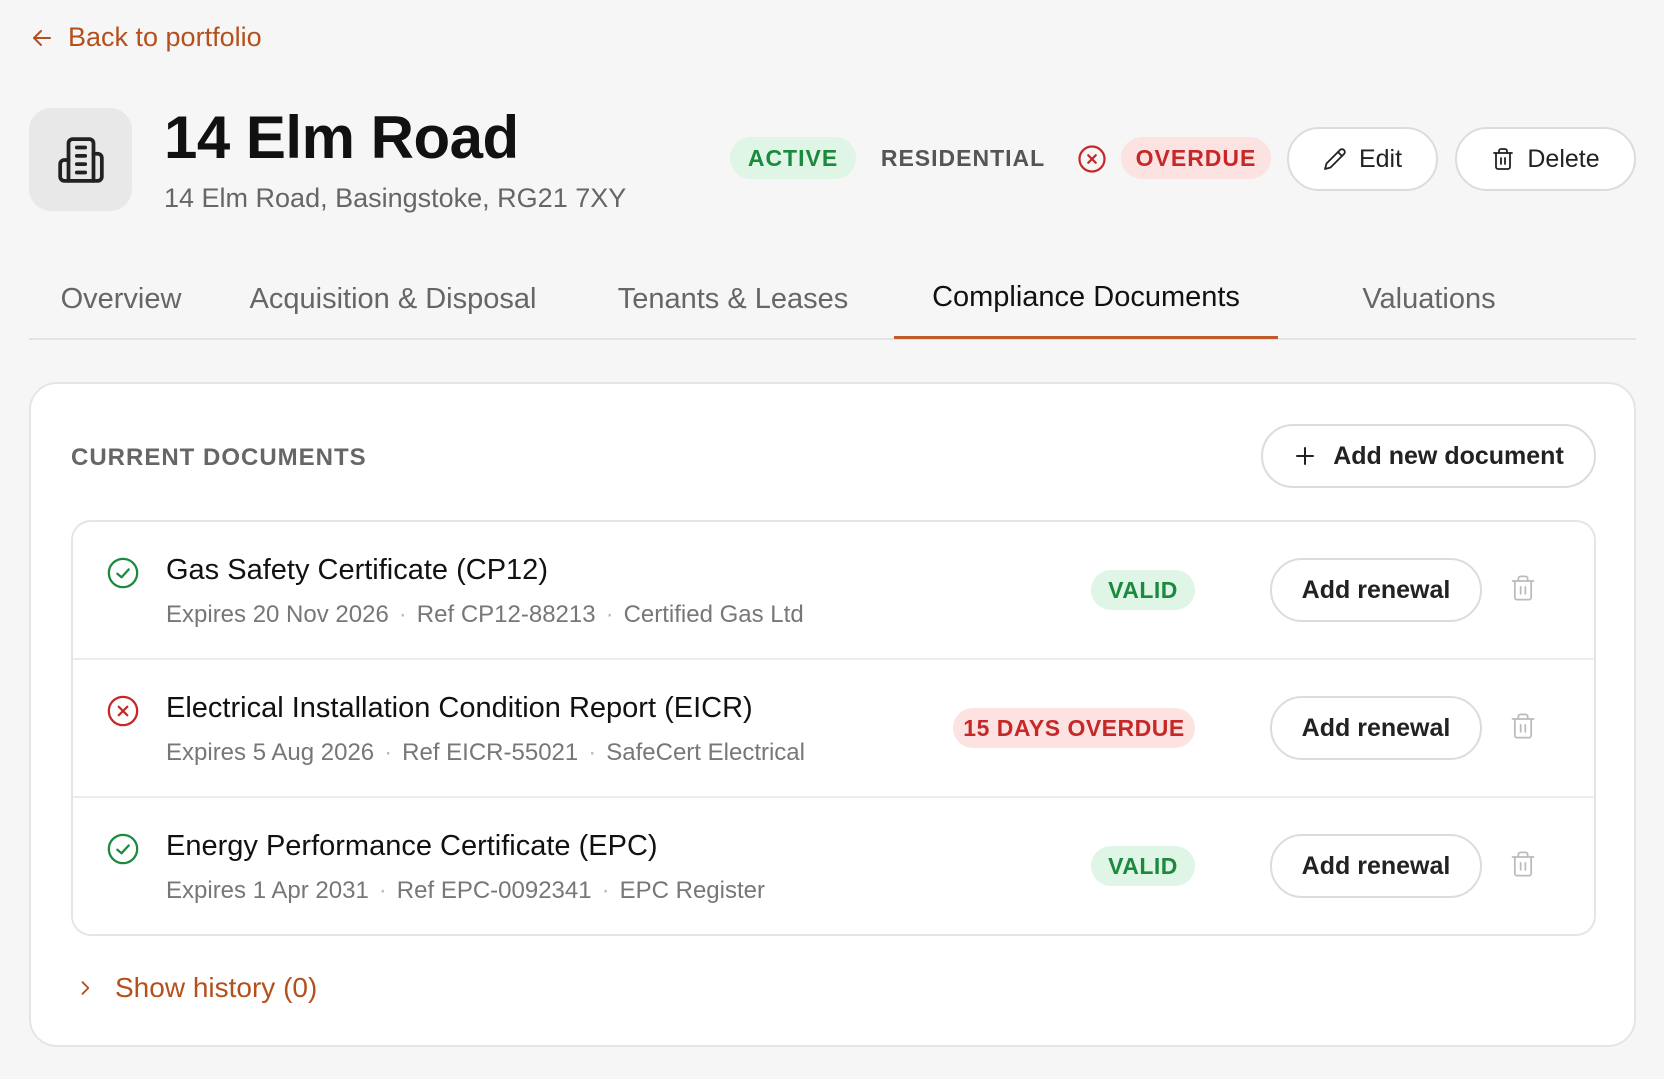 The image size is (1664, 1079). I want to click on document-ref: Ref EICR-55021, so click(490, 752).